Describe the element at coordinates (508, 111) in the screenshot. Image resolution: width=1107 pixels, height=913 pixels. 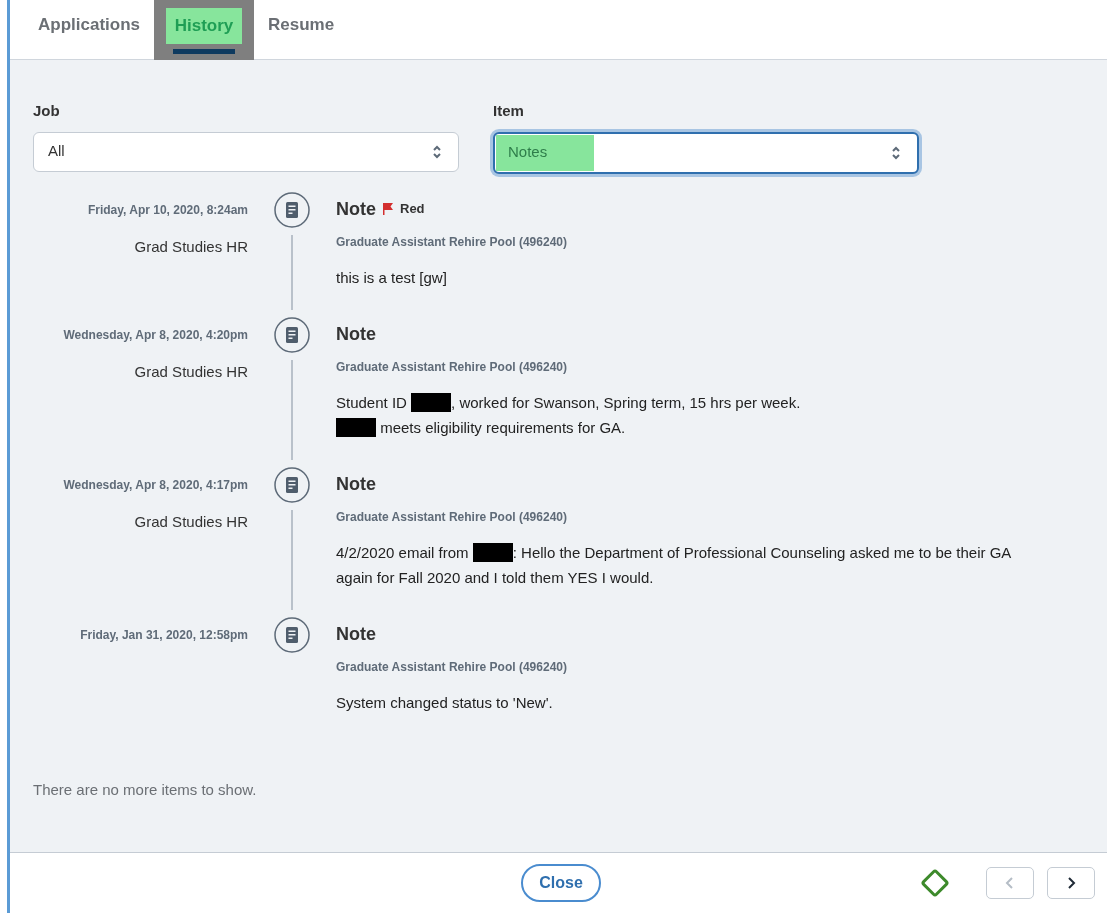
I see `field-label: Item` at that location.